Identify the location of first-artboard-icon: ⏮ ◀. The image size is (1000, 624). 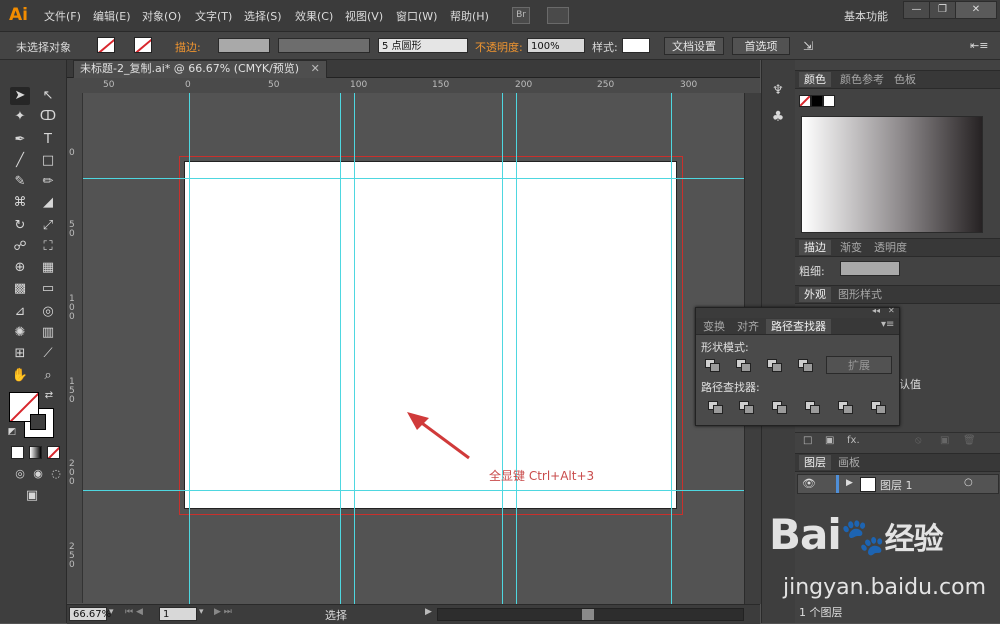
(134, 612).